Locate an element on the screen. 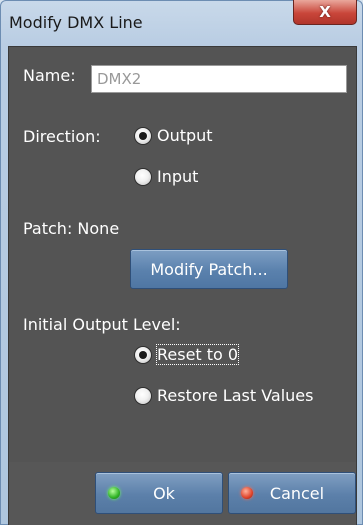 The image size is (363, 525). patch-status: Patch: None is located at coordinates (71, 228).